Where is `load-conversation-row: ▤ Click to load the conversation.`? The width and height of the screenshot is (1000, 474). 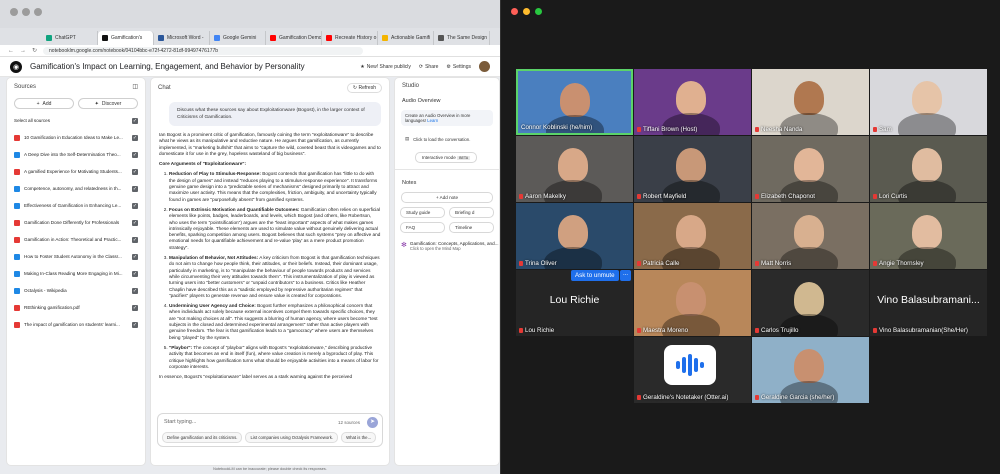
load-conversation-row: ▤ Click to load the conversation. is located at coordinates (447, 139).